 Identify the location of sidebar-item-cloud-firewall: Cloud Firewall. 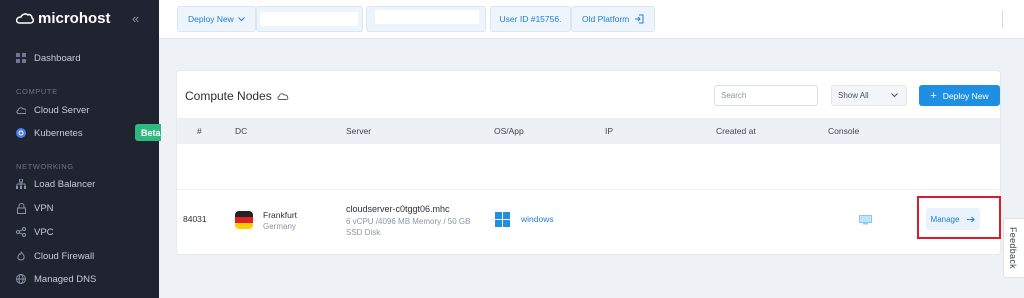
(55, 256).